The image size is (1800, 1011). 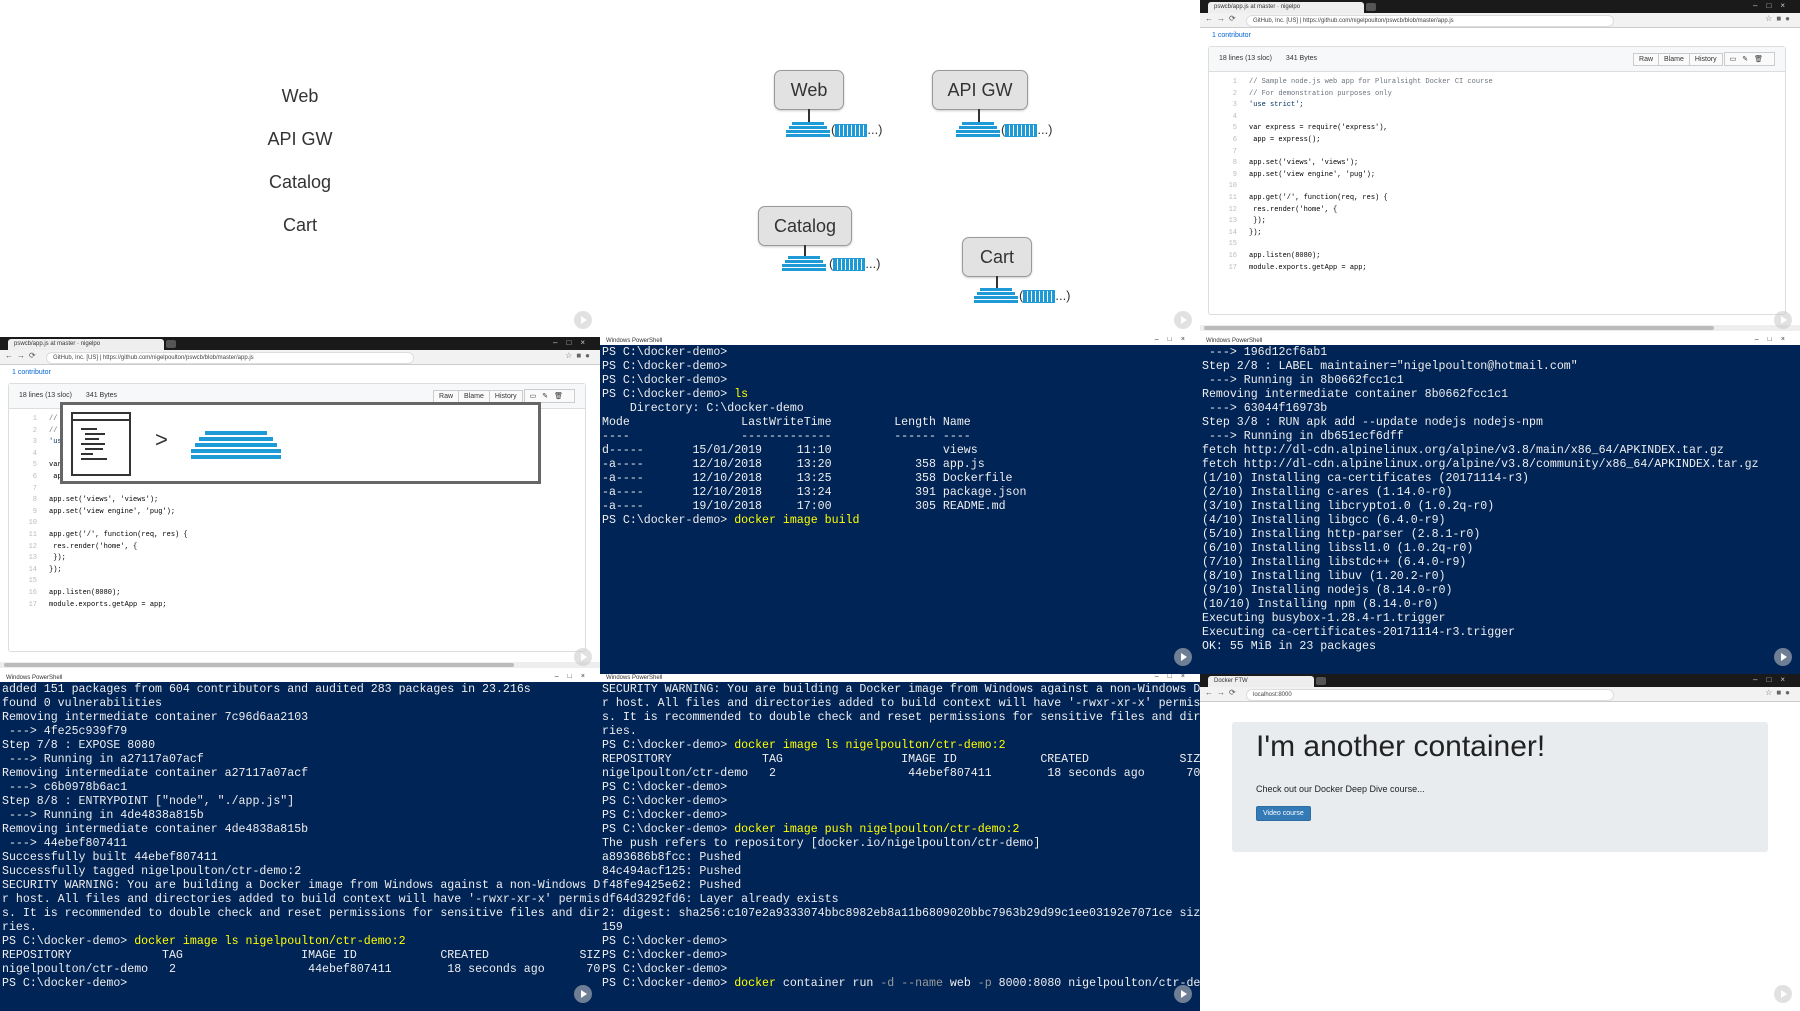 I want to click on code-line: 14});, so click(x=1497, y=234).